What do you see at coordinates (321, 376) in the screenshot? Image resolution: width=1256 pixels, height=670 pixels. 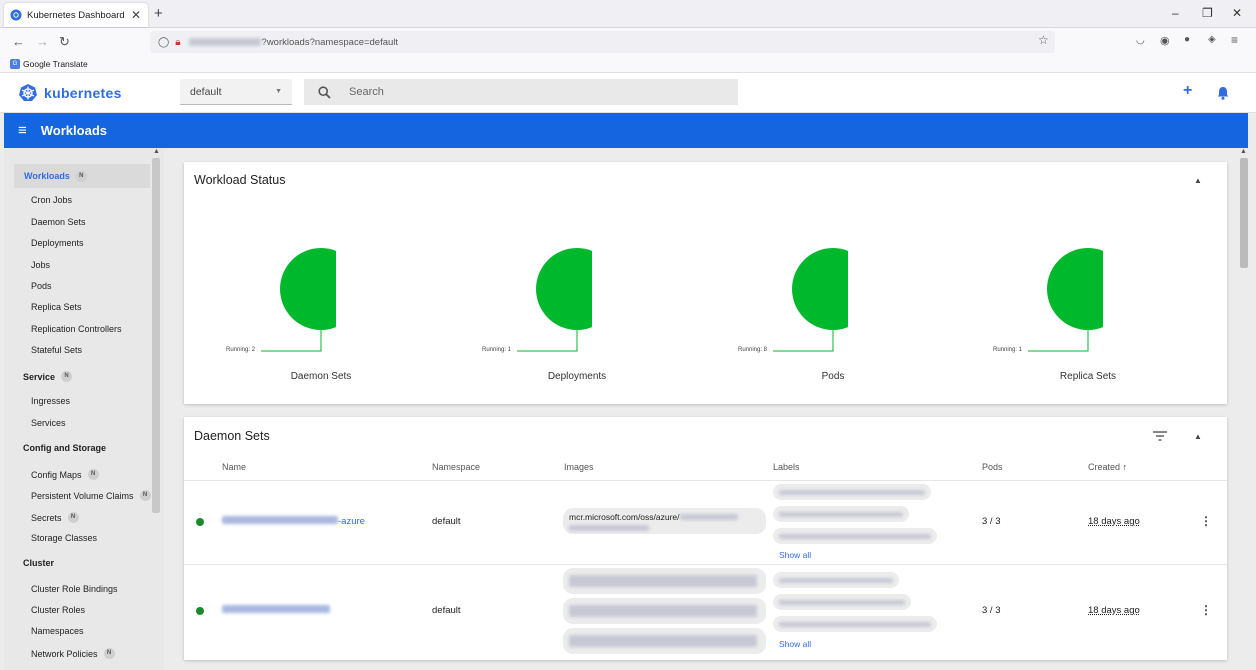 I see `workload-pie-label: Daemon Sets` at bounding box center [321, 376].